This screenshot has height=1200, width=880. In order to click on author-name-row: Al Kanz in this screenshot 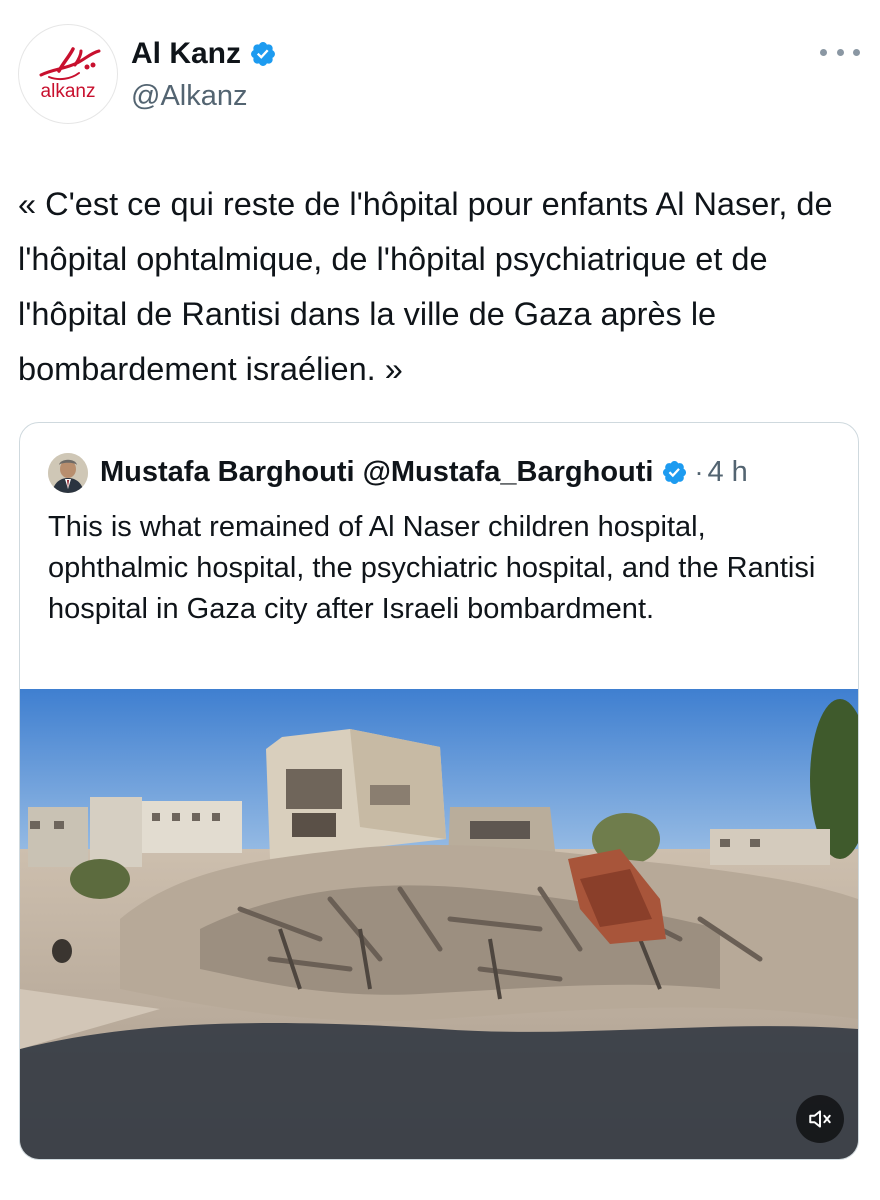, I will do `click(204, 54)`.